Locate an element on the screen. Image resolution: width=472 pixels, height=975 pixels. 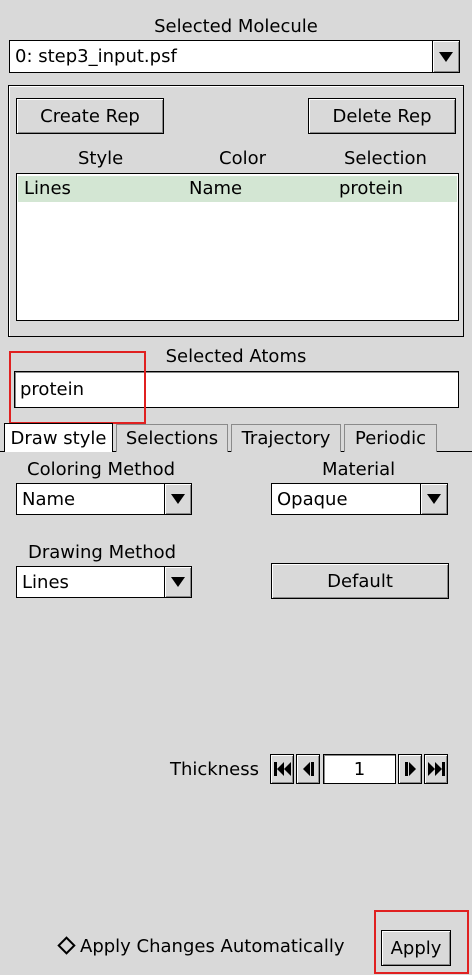
drawing-method-label: Drawing Method is located at coordinates (102, 552).